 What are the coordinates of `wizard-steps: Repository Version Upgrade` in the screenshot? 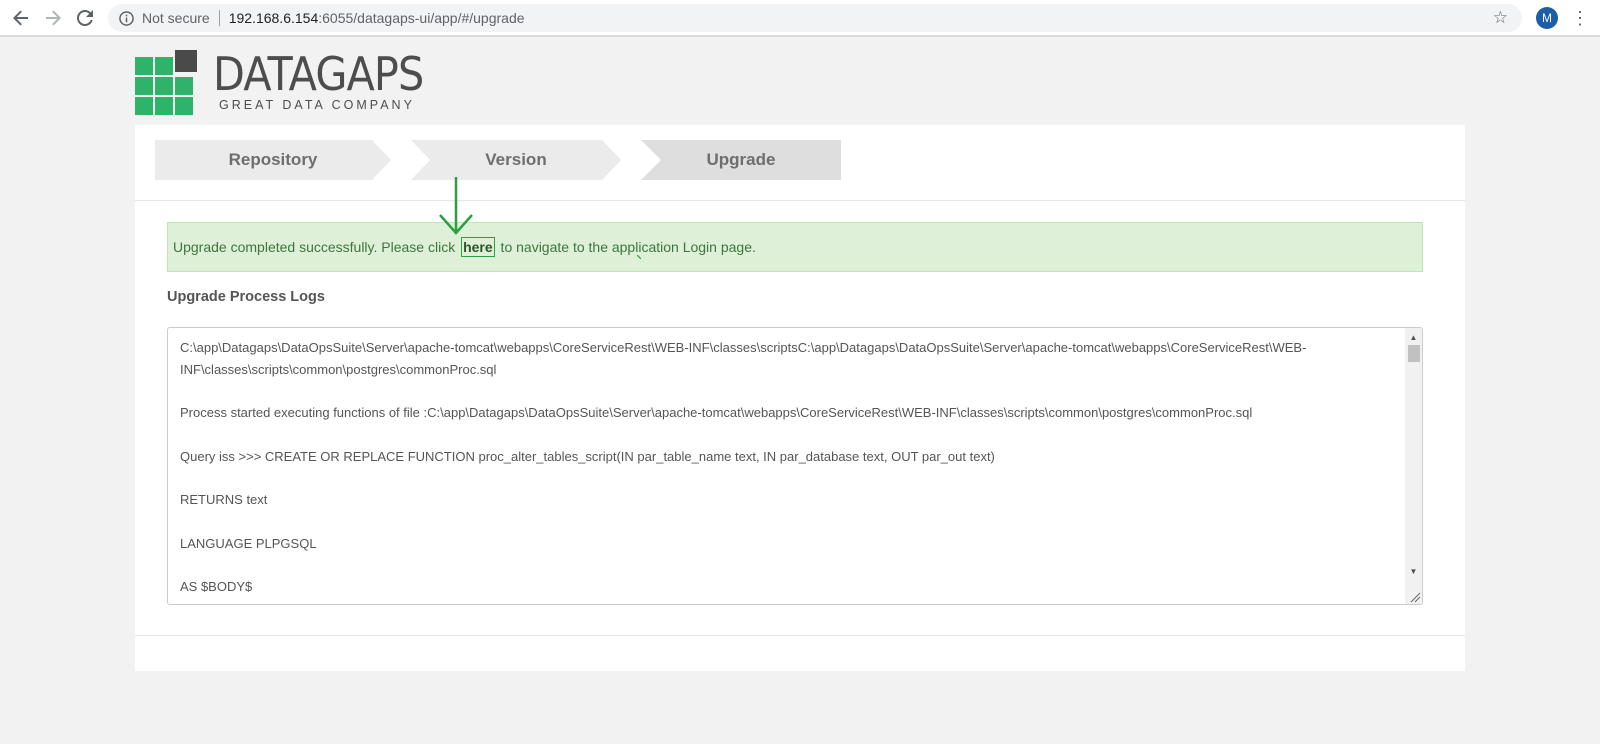 It's located at (505, 160).